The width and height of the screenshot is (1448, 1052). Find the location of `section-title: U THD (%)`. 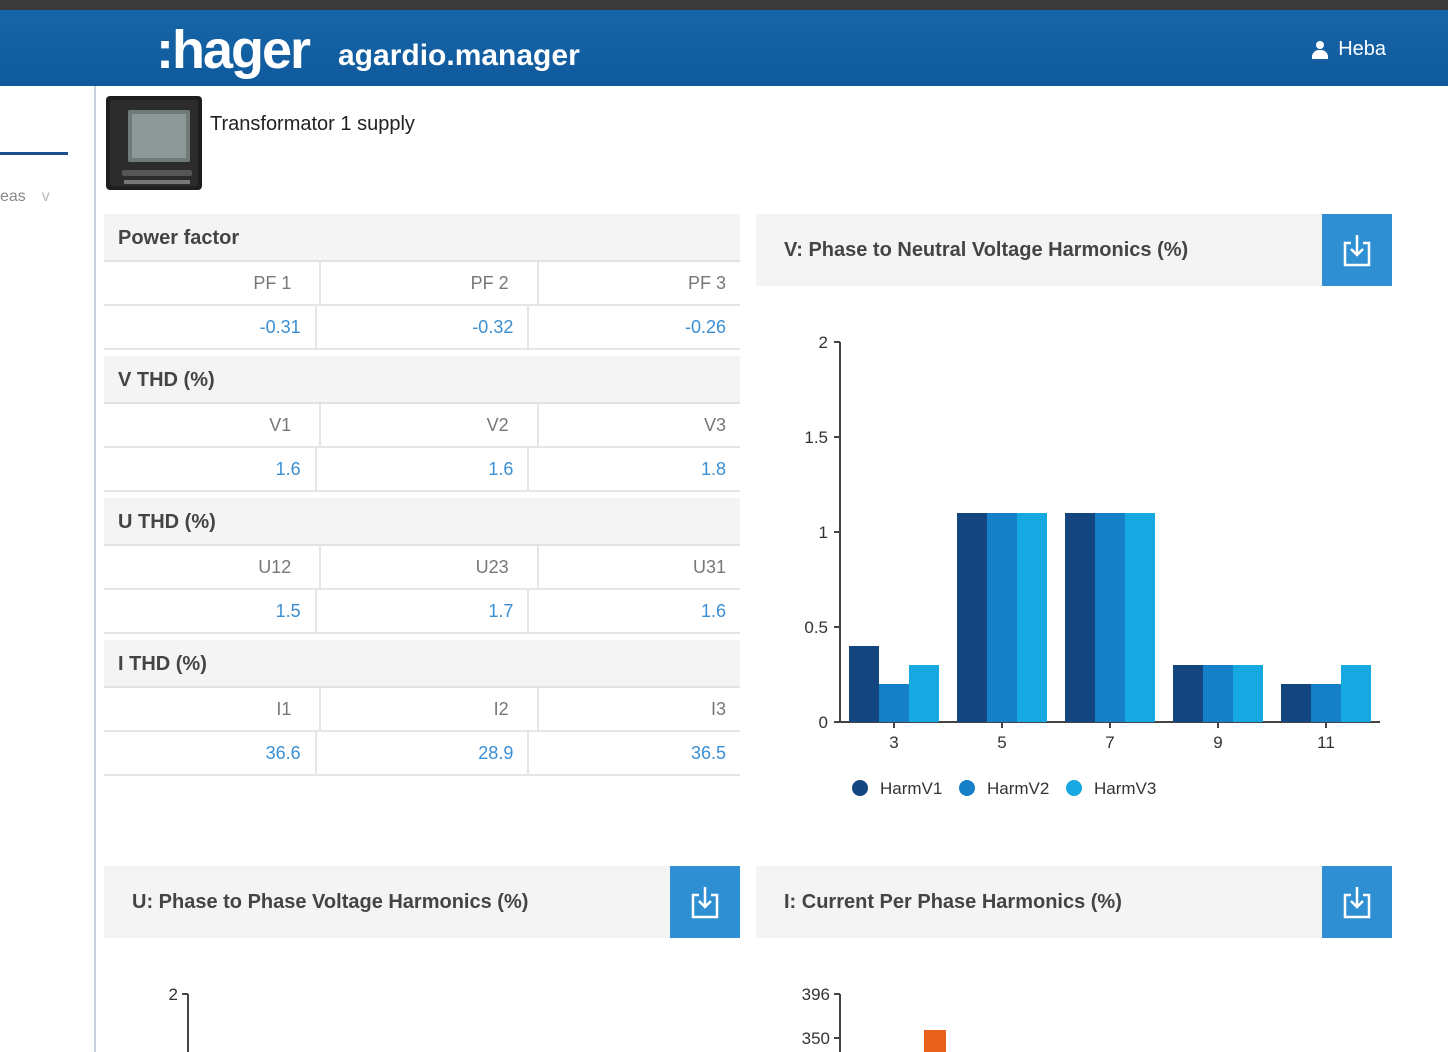

section-title: U THD (%) is located at coordinates (422, 522).